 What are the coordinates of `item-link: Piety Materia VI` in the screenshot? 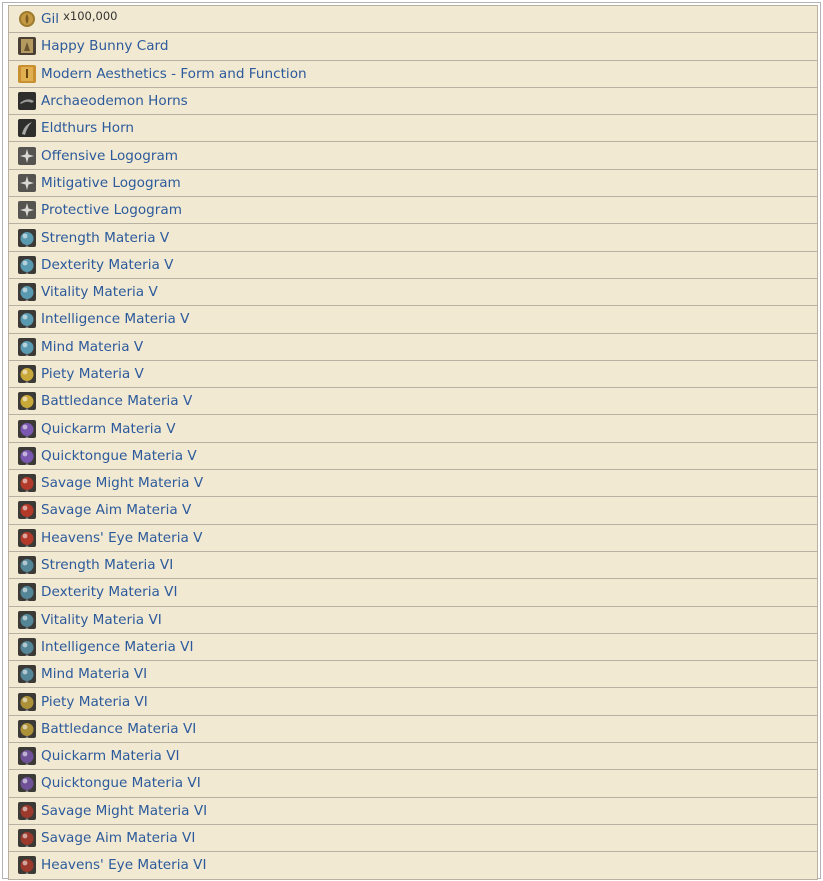 It's located at (94, 702).